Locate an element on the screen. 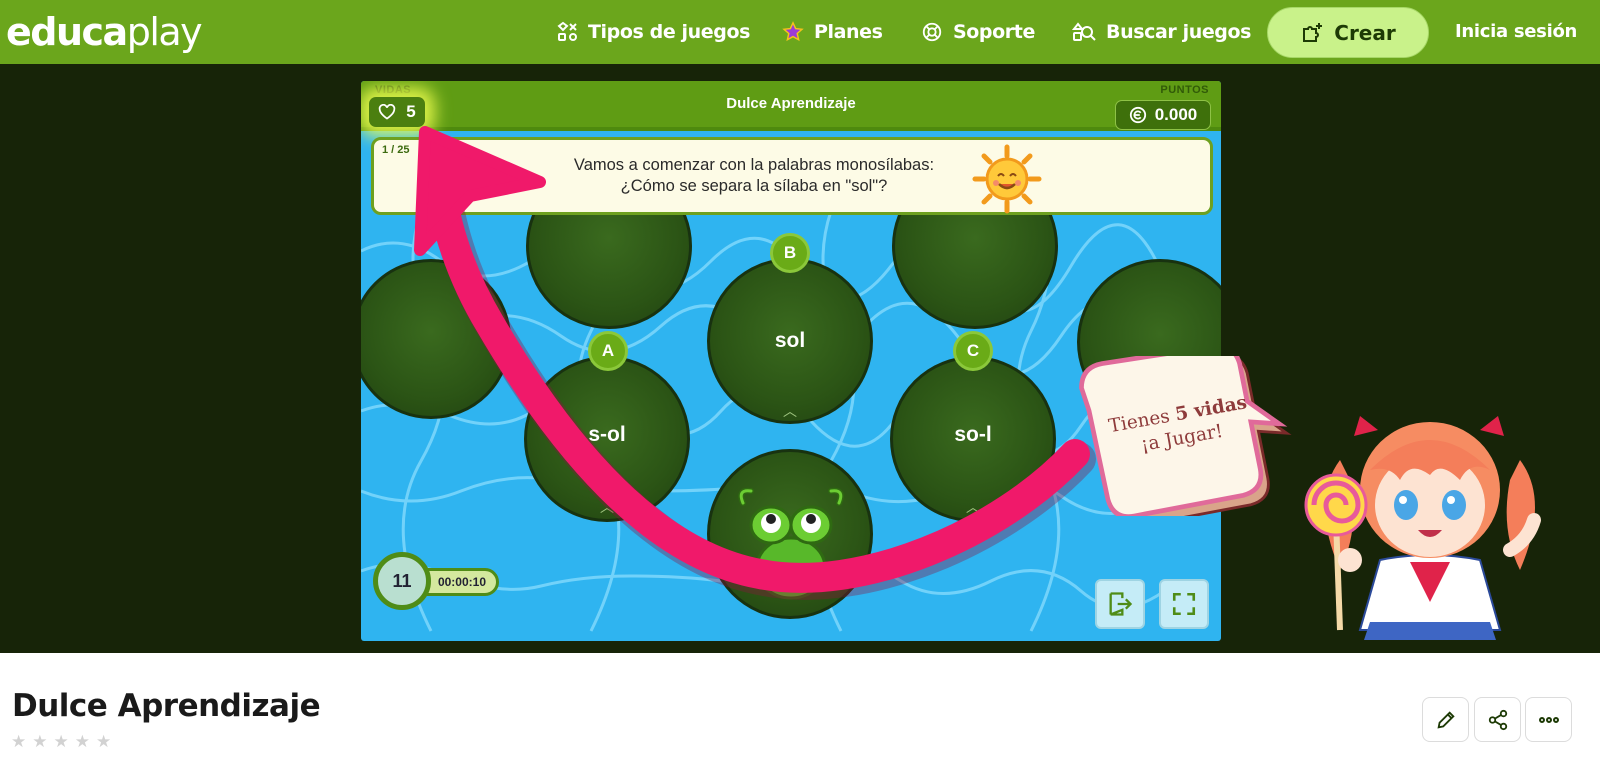 This screenshot has height=763, width=1600. nav-label: Planes is located at coordinates (848, 32).